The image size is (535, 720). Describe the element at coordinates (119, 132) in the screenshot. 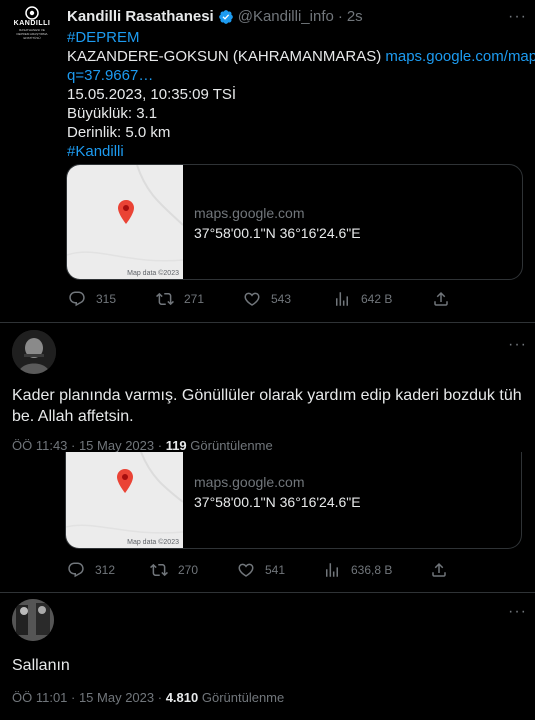

I see `depth-line: Derinlik: 5.0 km` at that location.